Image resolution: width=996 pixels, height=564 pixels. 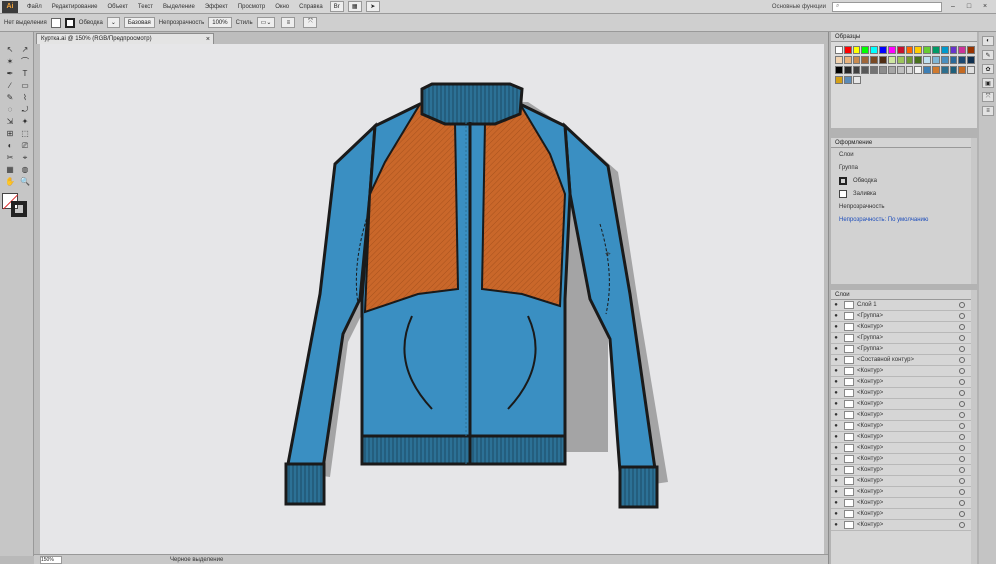 What do you see at coordinates (904, 167) in the screenshot?
I see `appearance-row-group: Группа` at bounding box center [904, 167].